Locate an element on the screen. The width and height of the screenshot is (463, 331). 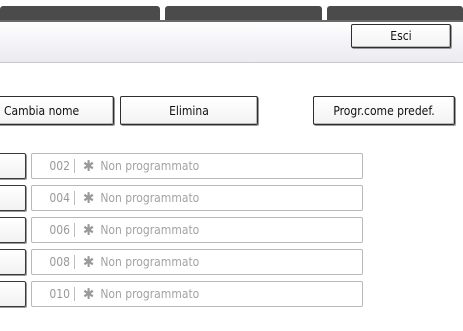
exit-button: Esci is located at coordinates (401, 36).